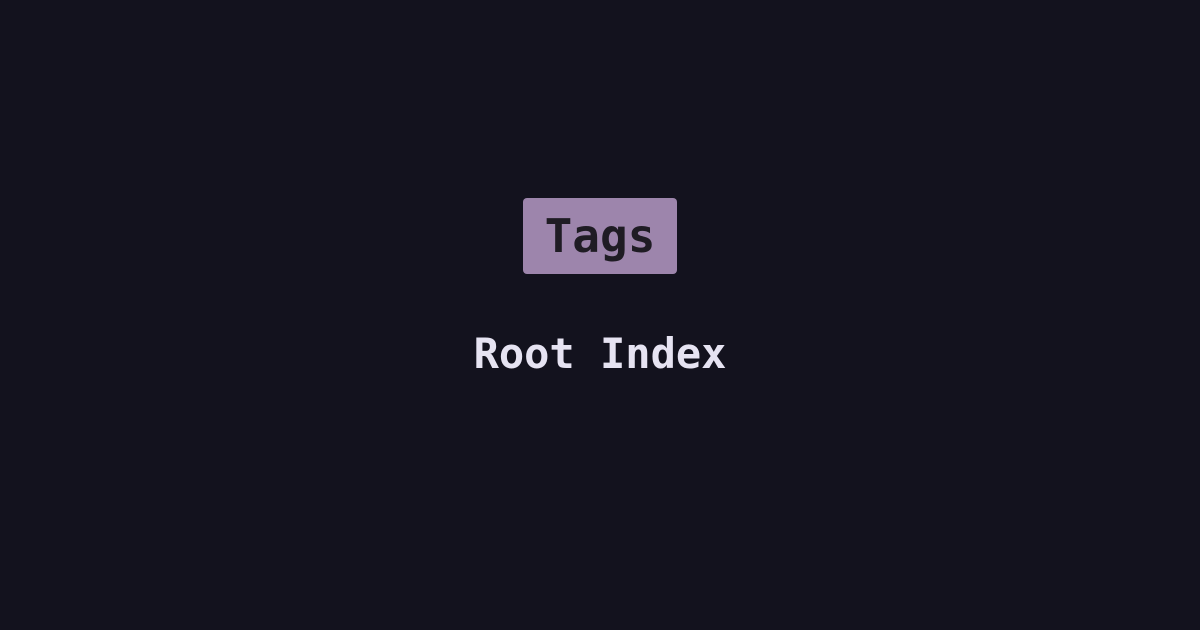  I want to click on tags-badge: Tags, so click(600, 236).